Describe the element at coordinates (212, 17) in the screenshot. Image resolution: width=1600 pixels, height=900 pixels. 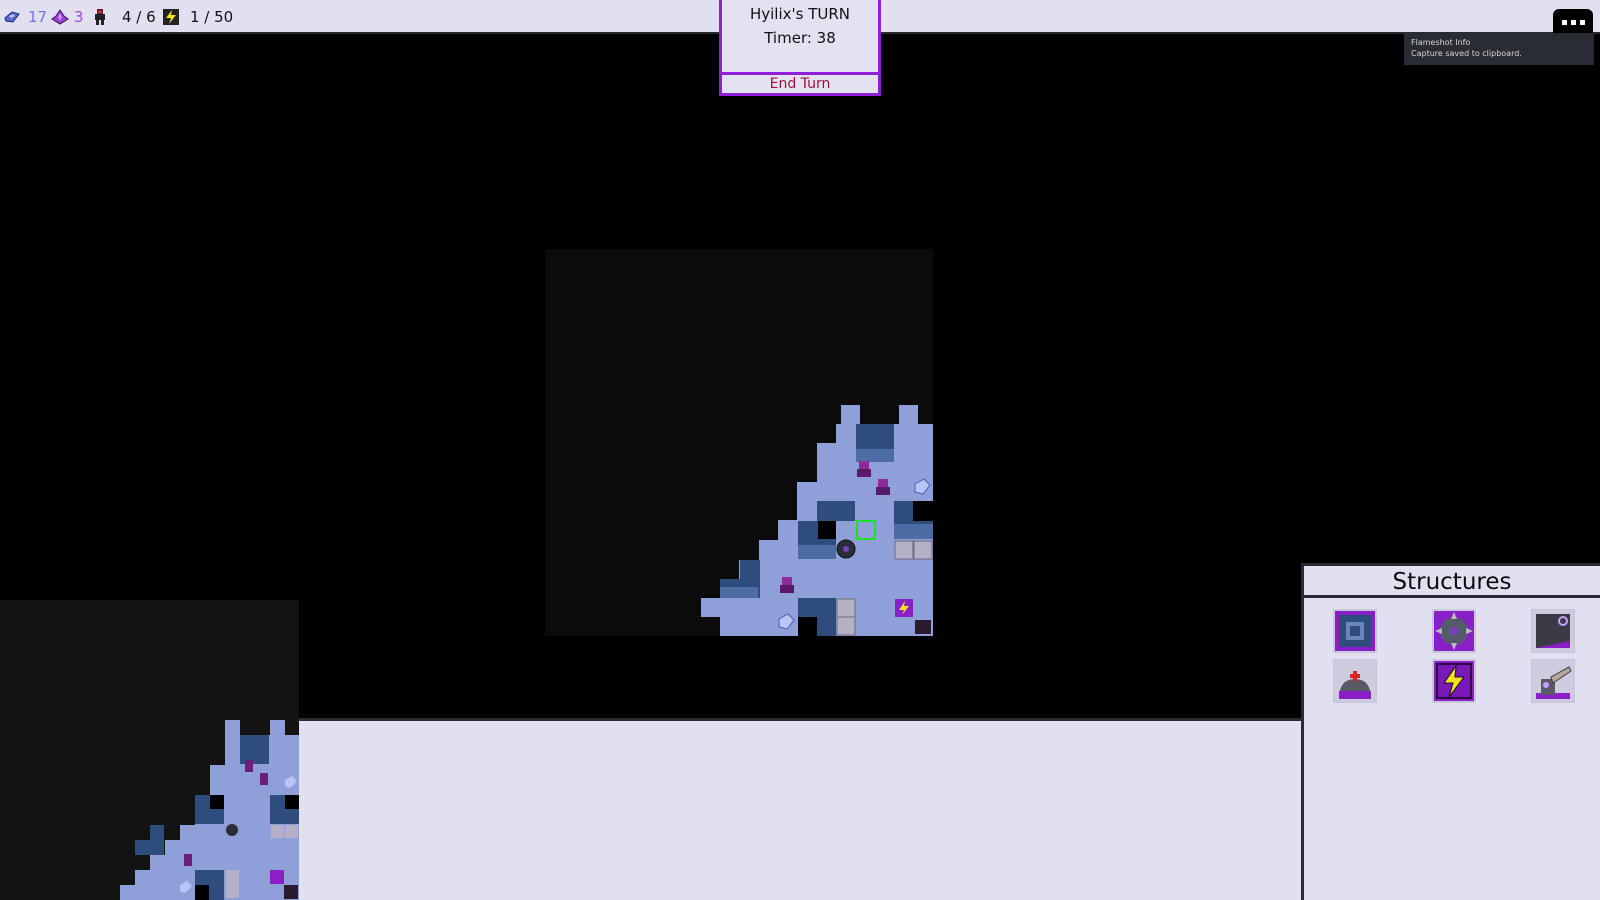
I see `energy-count: 1 / 50` at that location.